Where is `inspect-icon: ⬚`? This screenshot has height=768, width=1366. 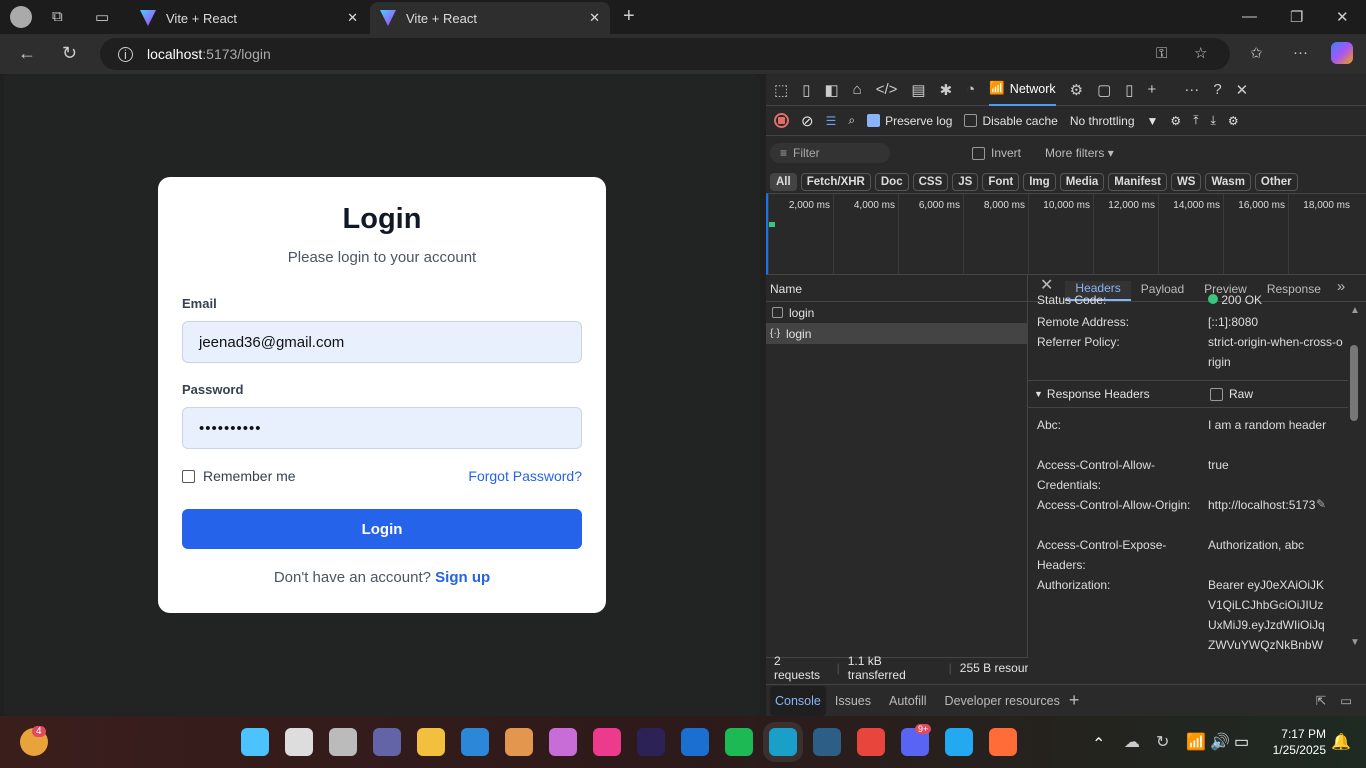
inspect-icon: ⬚ is located at coordinates (781, 90).